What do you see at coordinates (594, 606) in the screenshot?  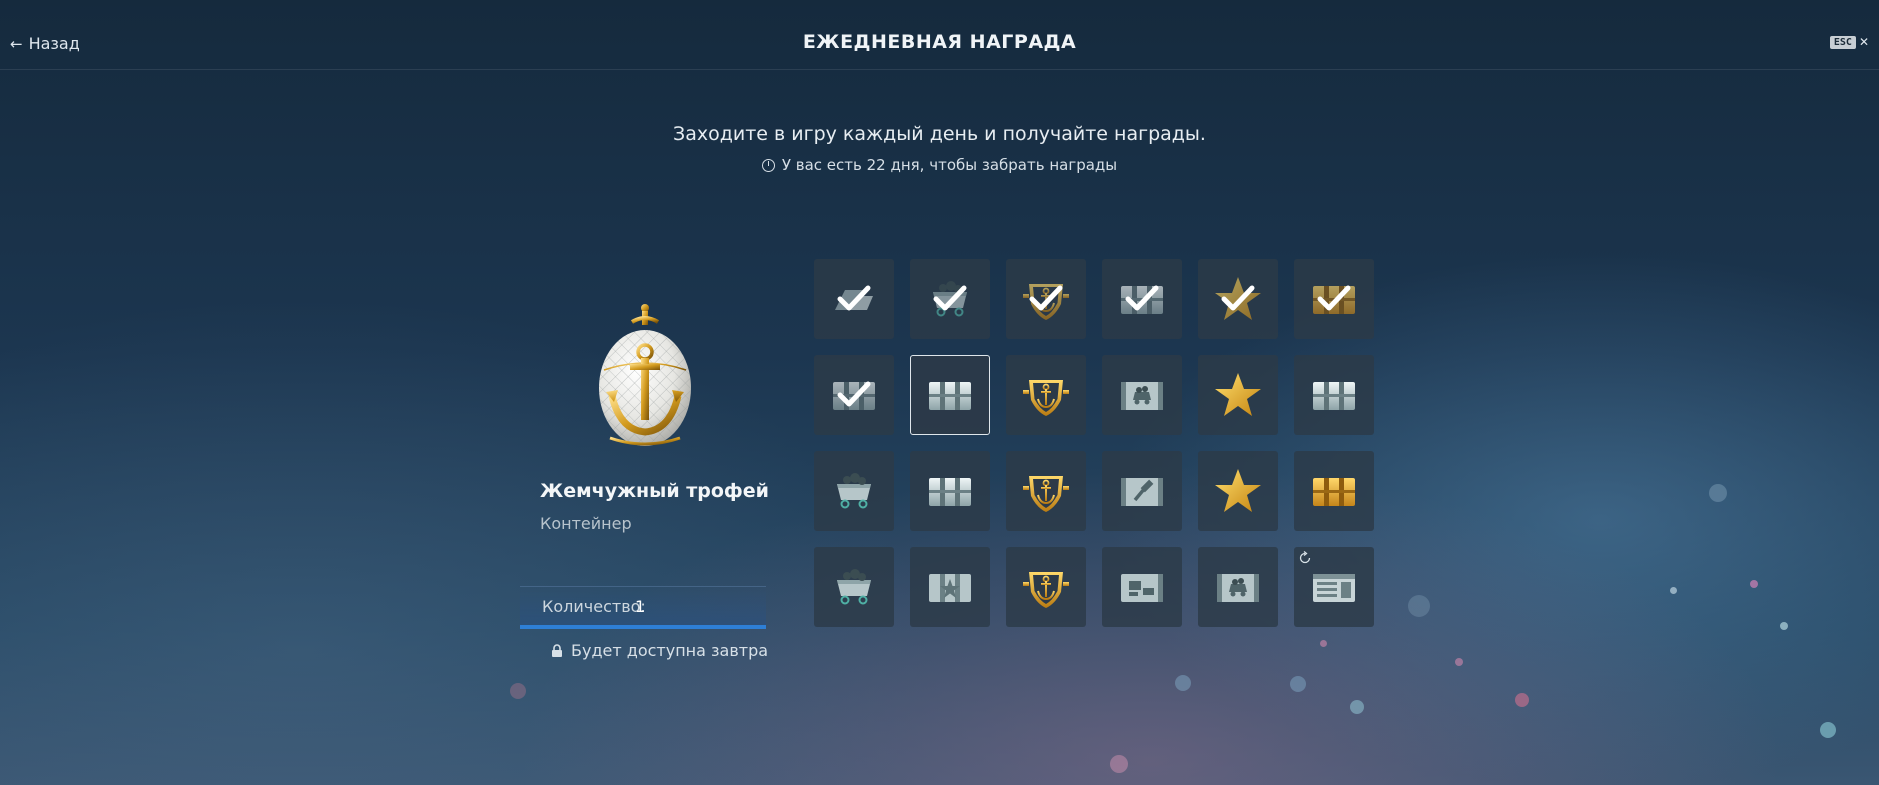 I see `quantity-label: Количество:` at bounding box center [594, 606].